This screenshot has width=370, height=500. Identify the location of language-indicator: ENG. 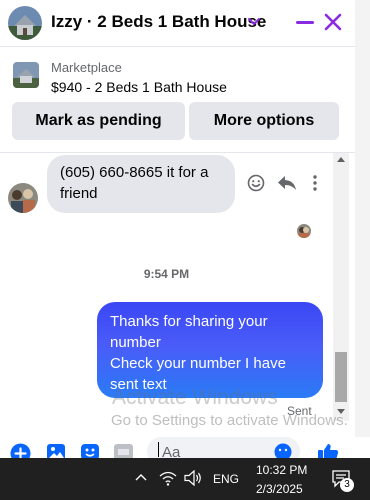
(226, 479).